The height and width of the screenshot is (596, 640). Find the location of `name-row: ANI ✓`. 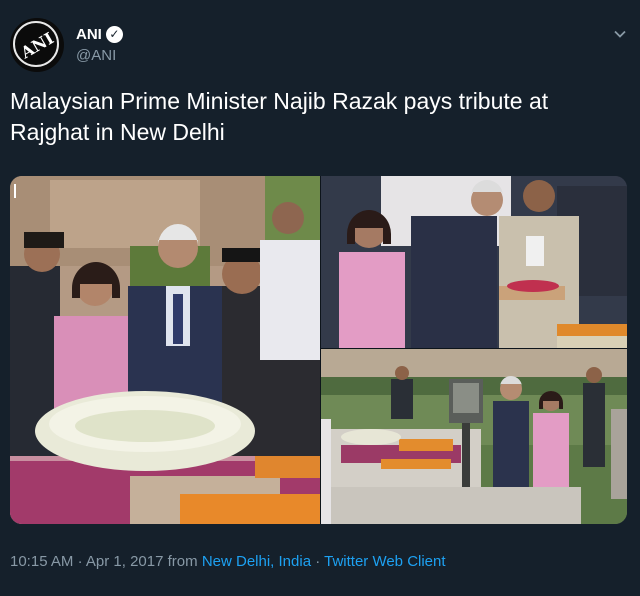

name-row: ANI ✓ is located at coordinates (99, 34).